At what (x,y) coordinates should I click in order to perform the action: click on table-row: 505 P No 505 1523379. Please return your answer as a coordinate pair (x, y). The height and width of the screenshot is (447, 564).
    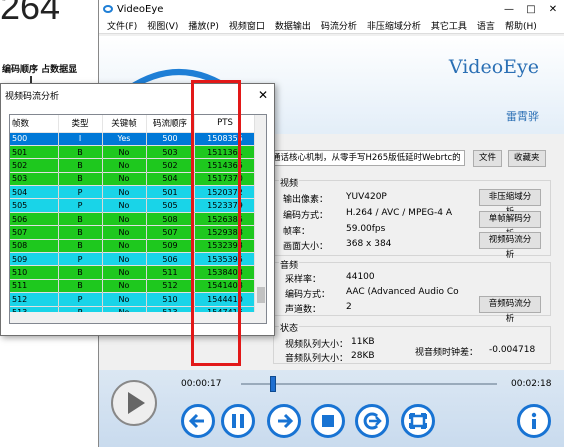
    Looking at the image, I should click on (133, 205).